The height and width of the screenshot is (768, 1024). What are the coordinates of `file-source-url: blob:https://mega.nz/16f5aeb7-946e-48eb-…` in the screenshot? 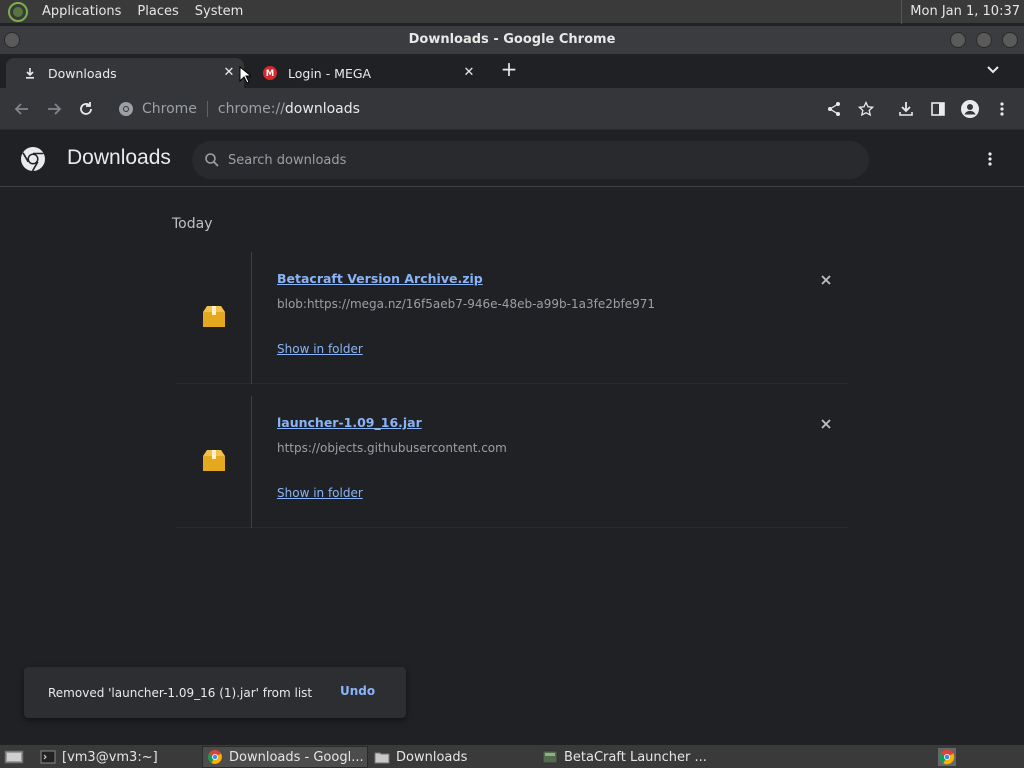 It's located at (466, 304).